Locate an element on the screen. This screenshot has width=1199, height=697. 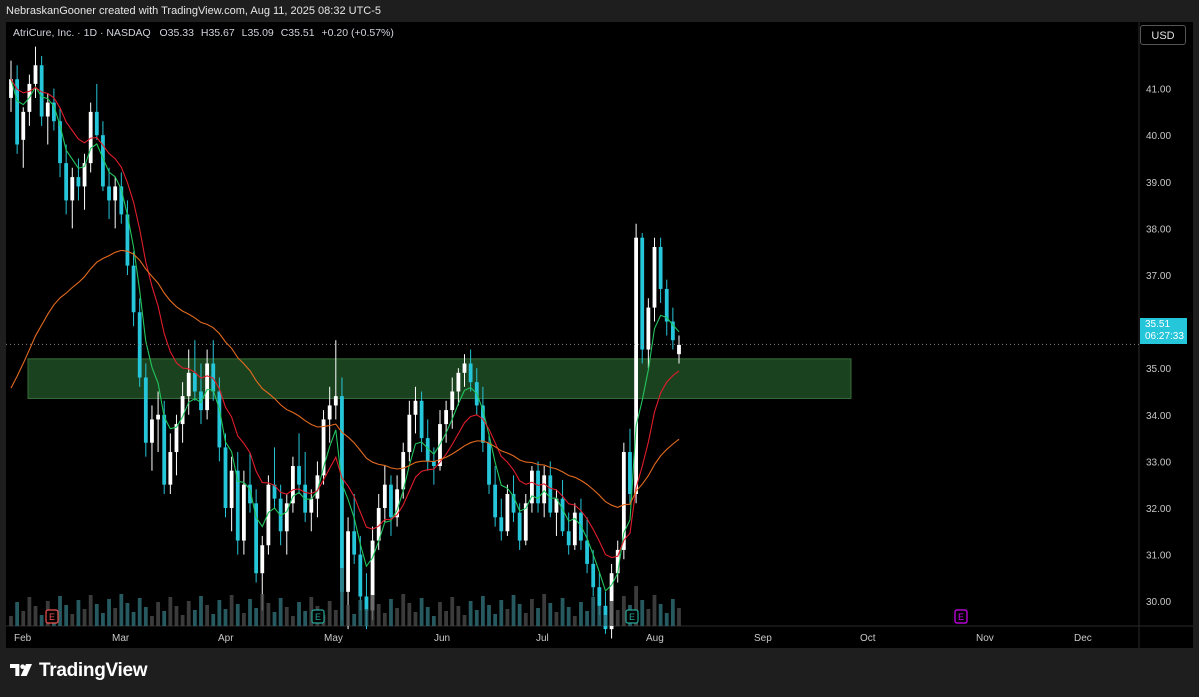
x-tick-label: Apr is located at coordinates (226, 638).